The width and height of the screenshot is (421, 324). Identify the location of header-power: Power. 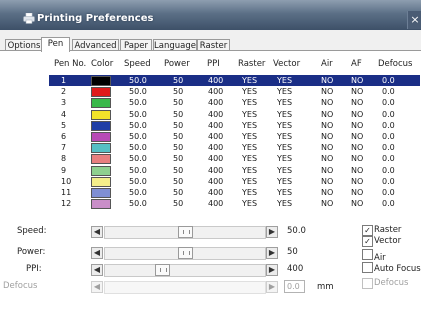
(177, 66).